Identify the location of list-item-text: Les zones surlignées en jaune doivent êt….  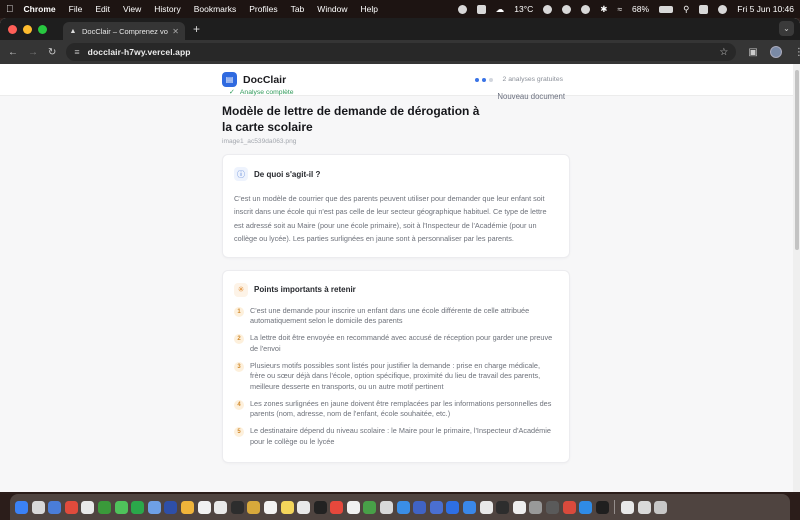
(401, 408).